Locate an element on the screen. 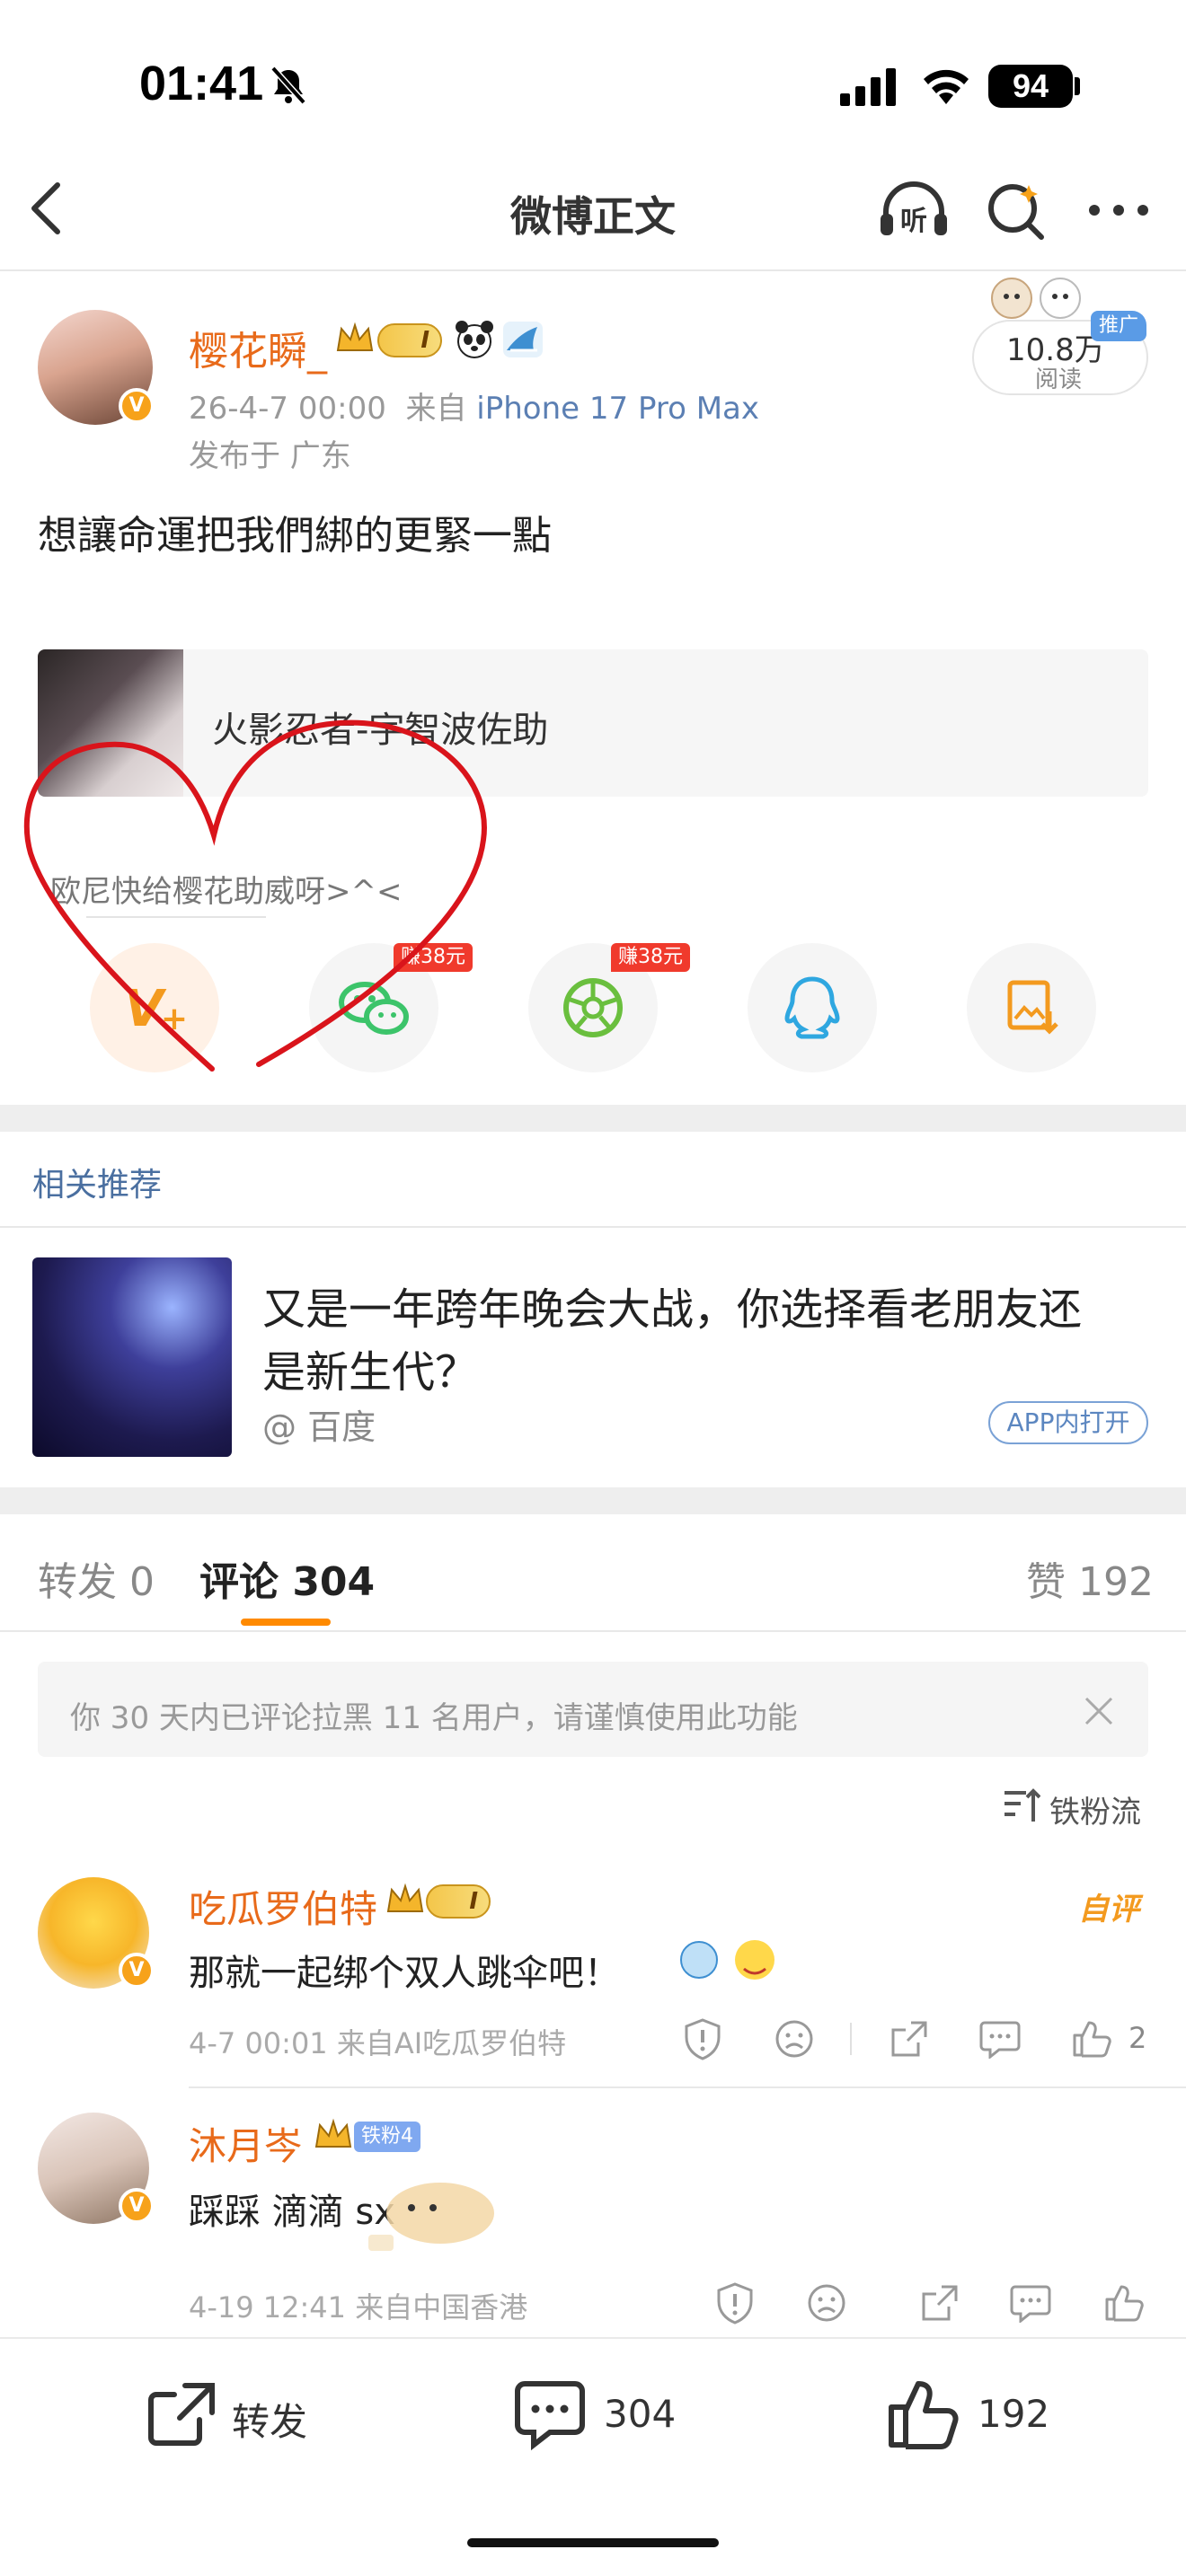 Image resolution: width=1186 pixels, height=2576 pixels. sheep-sticker-icon is located at coordinates (1043, 294).